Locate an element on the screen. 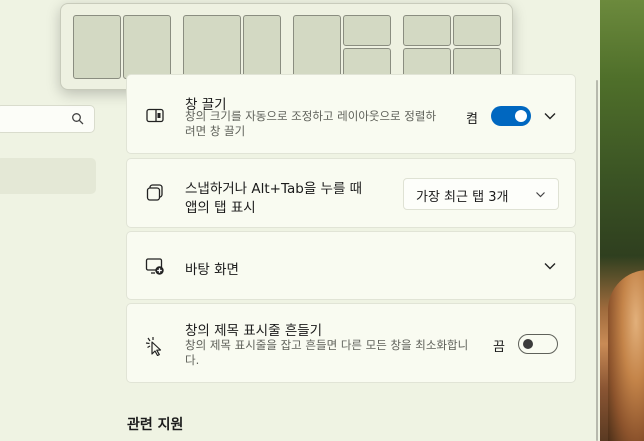 This screenshot has height=441, width=644. search-icon is located at coordinates (78, 119).